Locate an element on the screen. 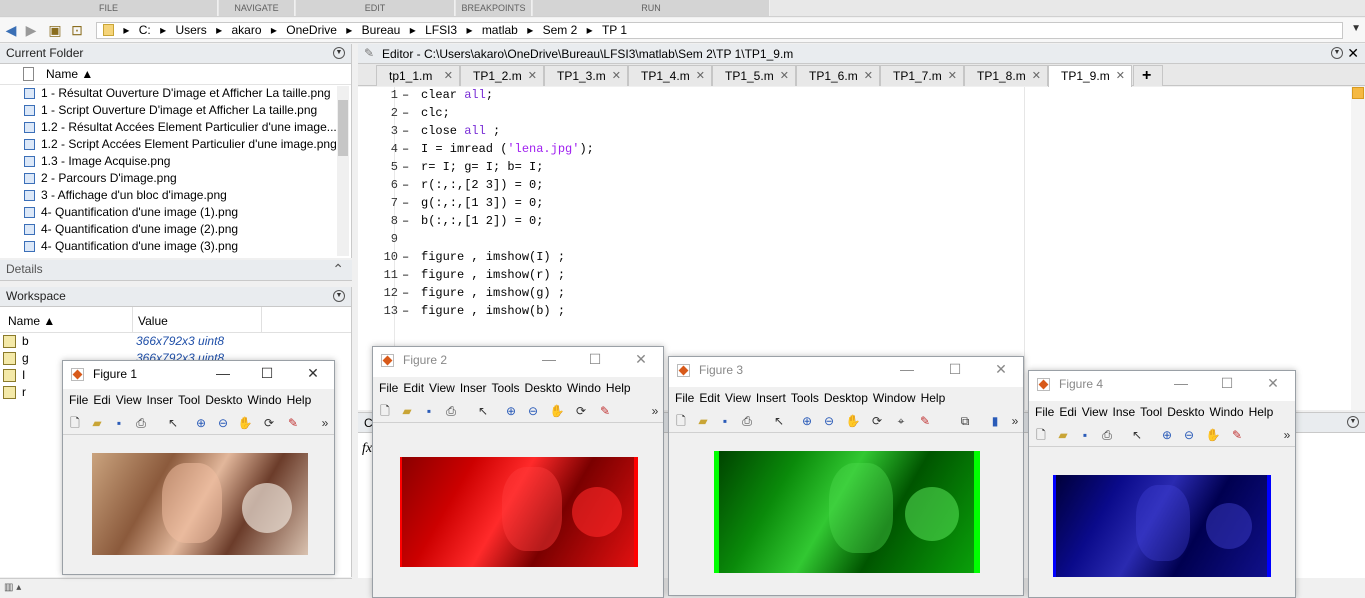 The image size is (1365, 598). close-editor-icon: ✕ is located at coordinates (1353, 53).